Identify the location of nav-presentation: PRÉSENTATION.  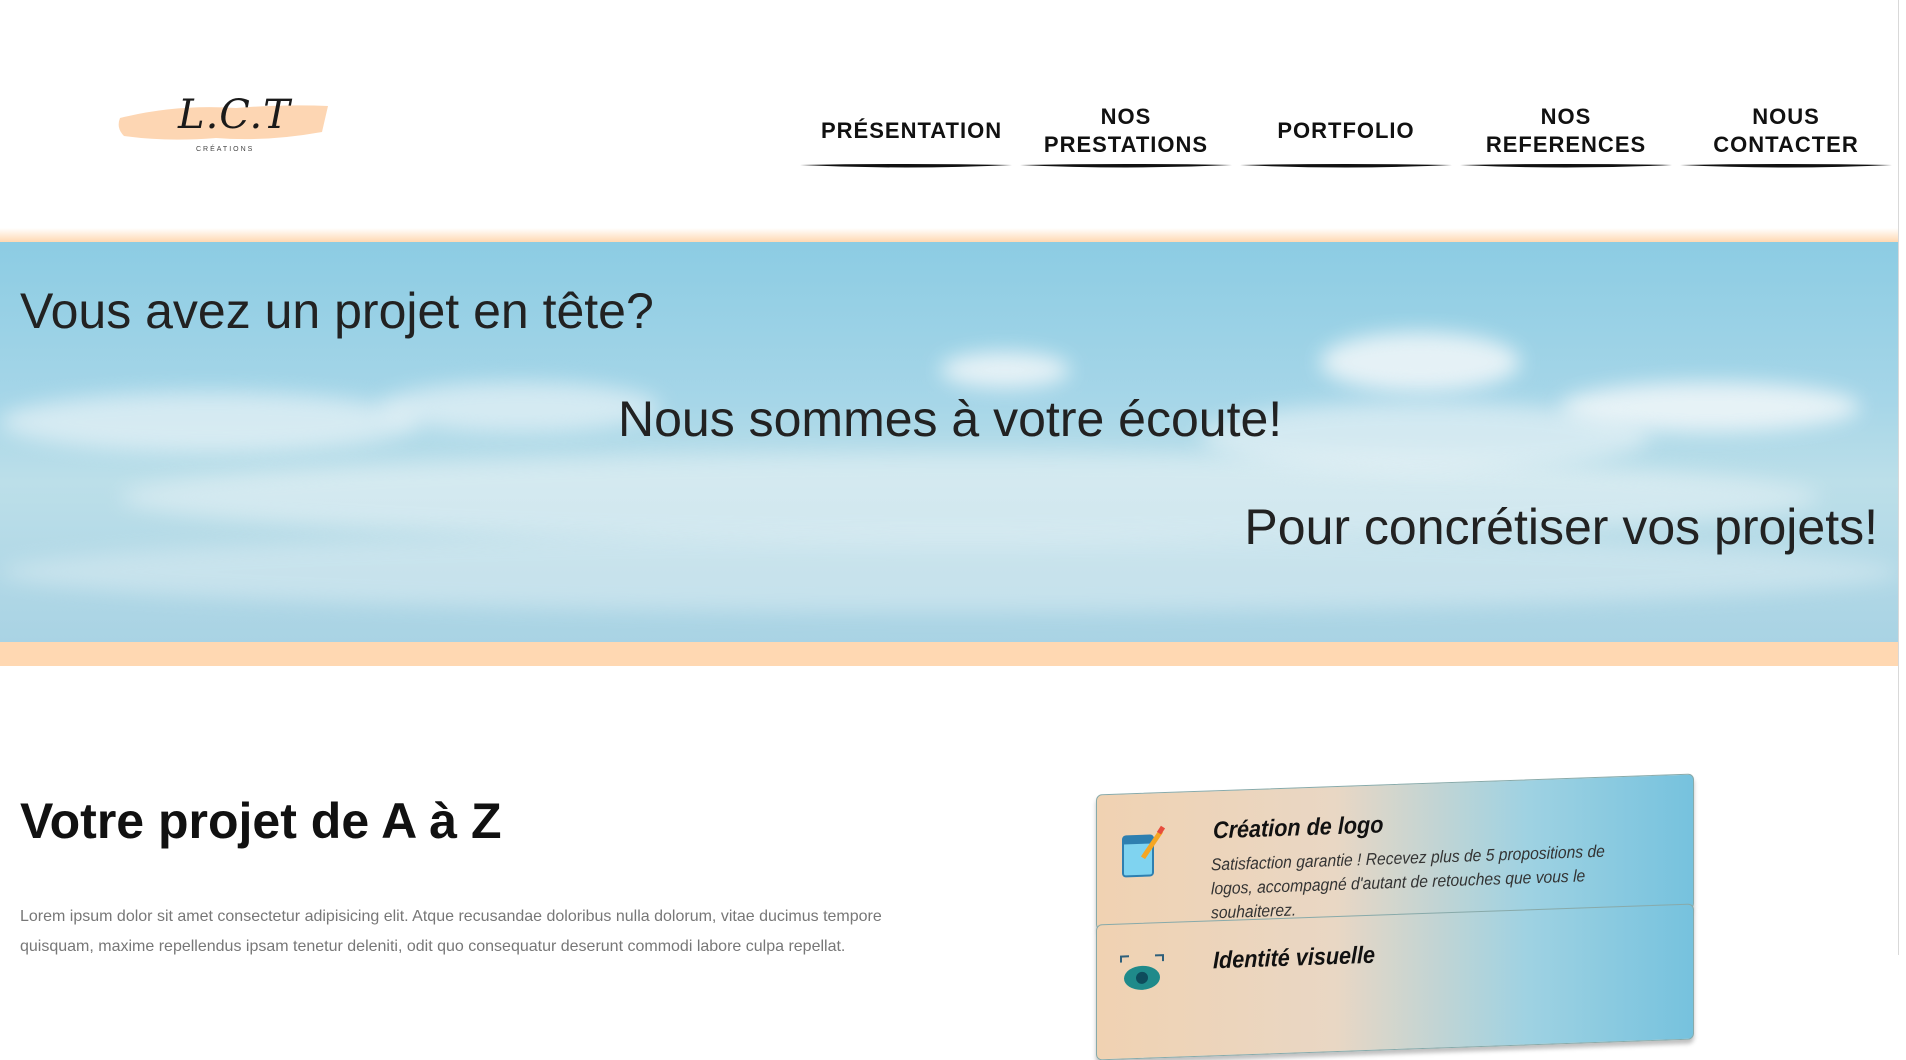
(906, 132).